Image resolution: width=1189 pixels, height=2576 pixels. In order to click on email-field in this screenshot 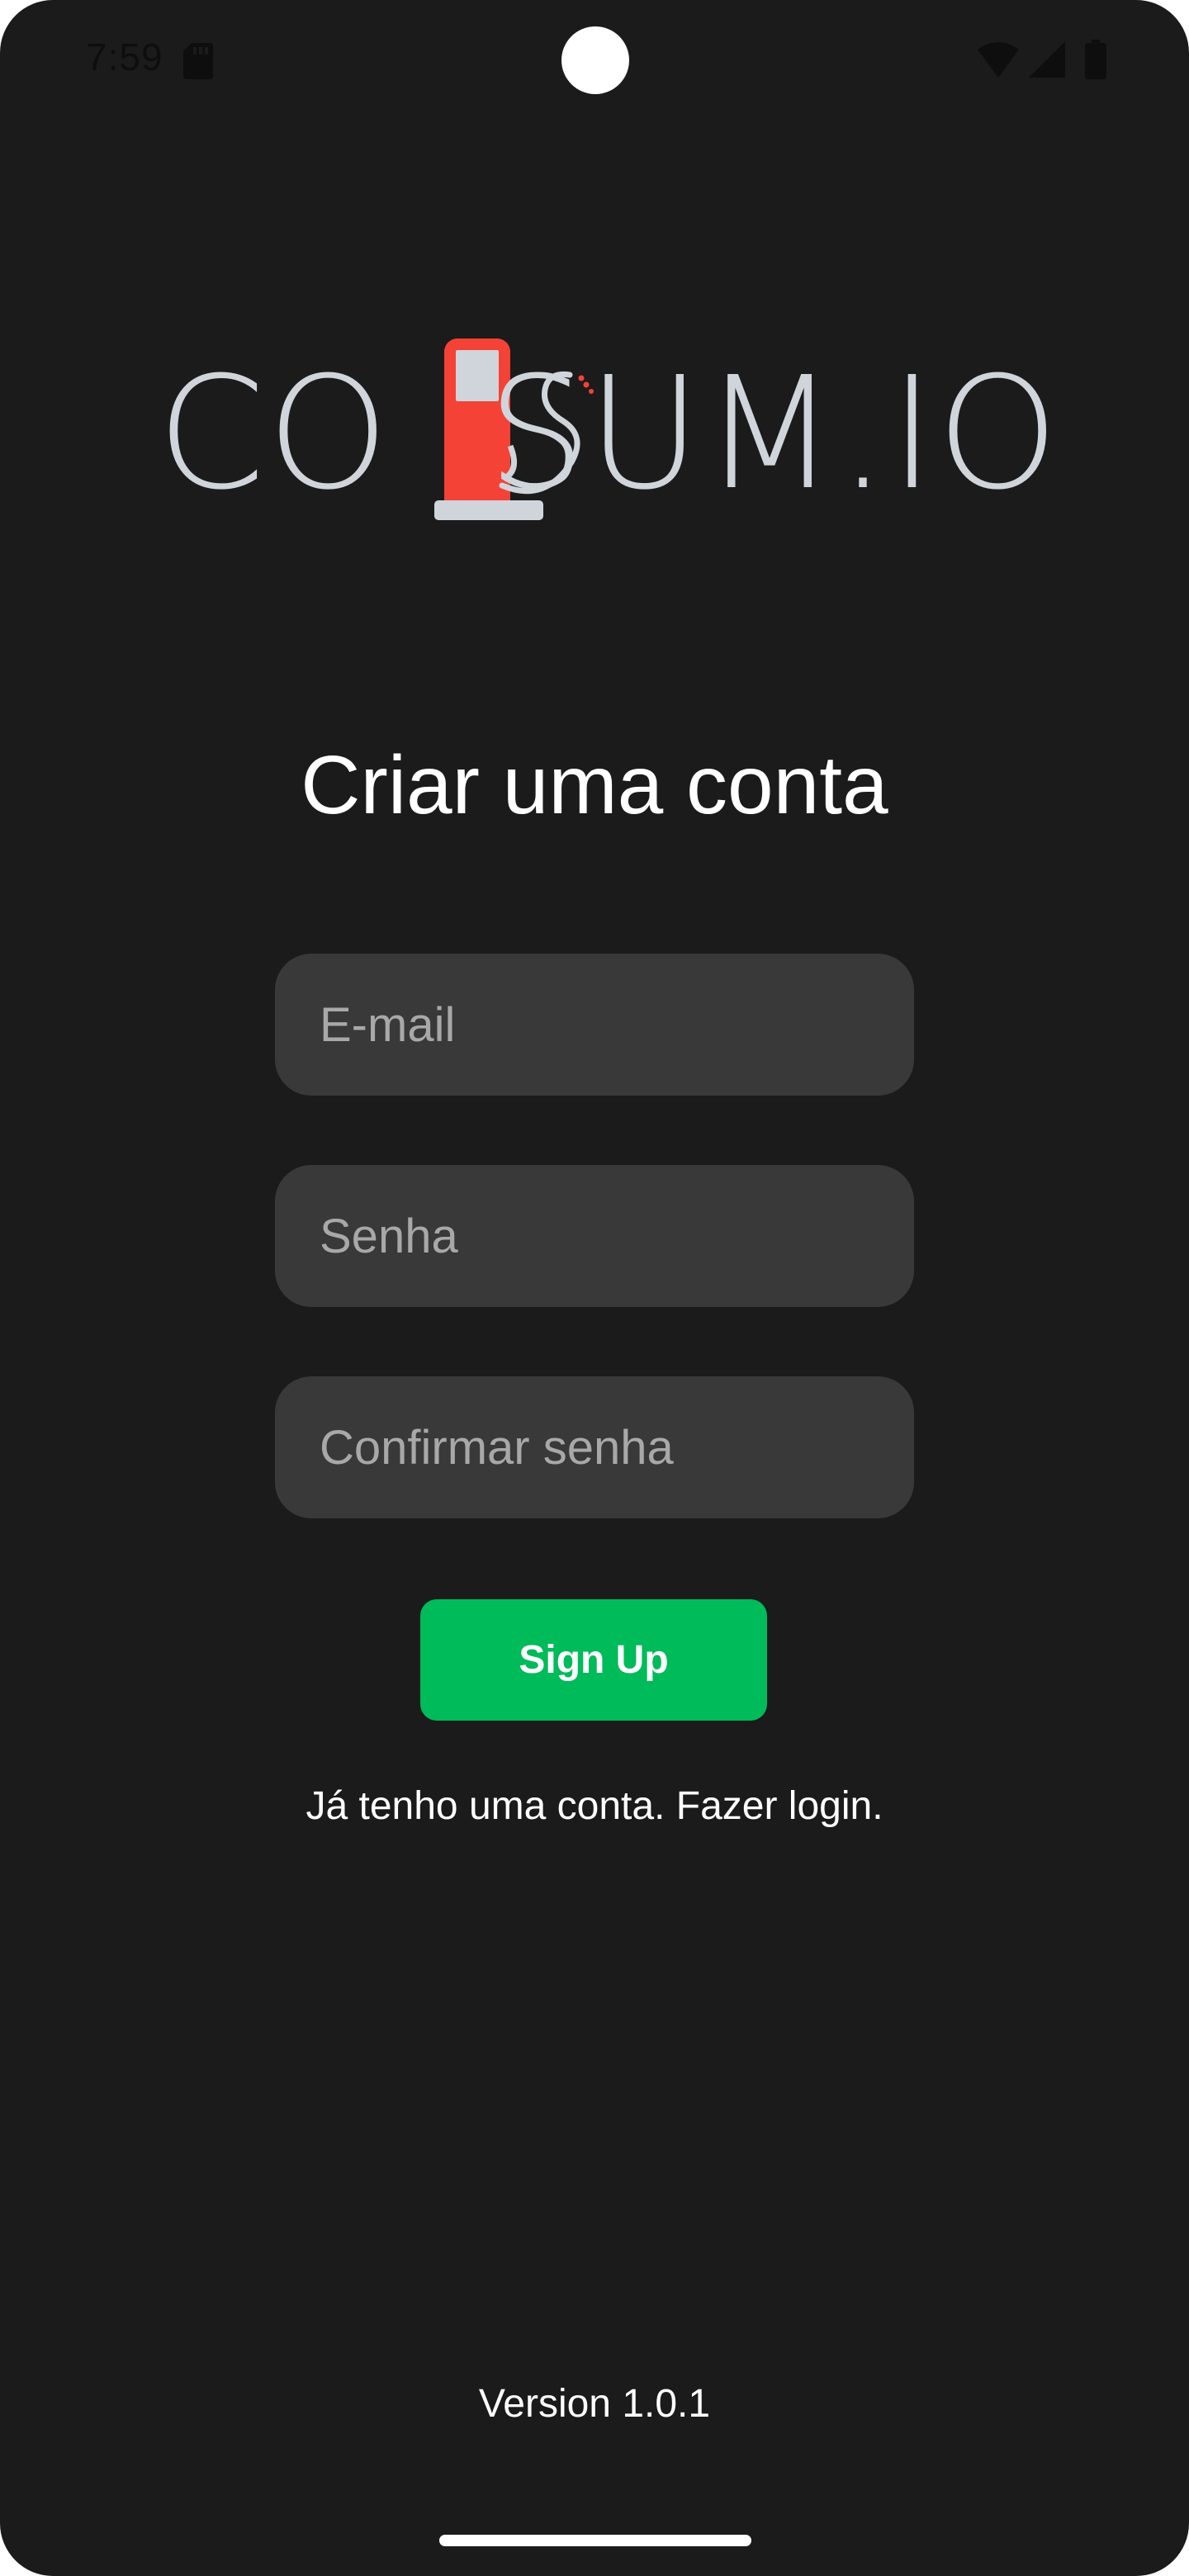, I will do `click(594, 1025)`.